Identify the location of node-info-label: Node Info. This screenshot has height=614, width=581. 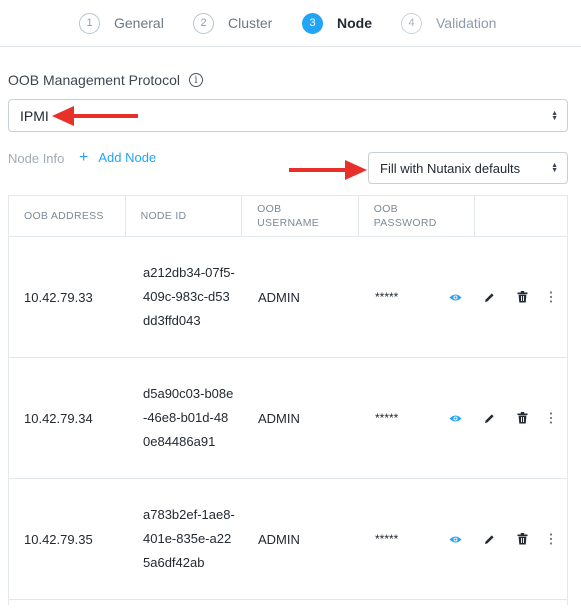
(36, 158).